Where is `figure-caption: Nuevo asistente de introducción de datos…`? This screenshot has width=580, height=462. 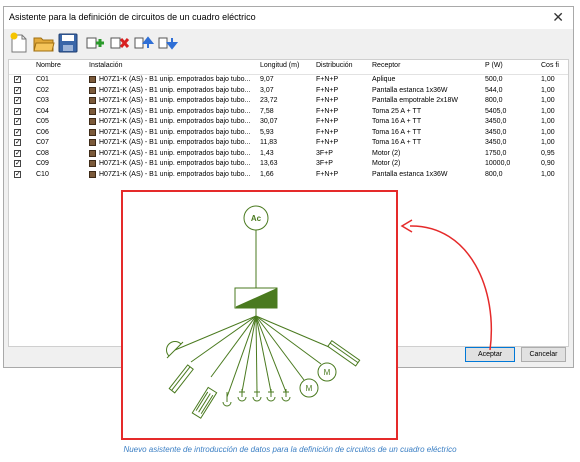
figure-caption: Nuevo asistente de introducción de datos… is located at coordinates (290, 449).